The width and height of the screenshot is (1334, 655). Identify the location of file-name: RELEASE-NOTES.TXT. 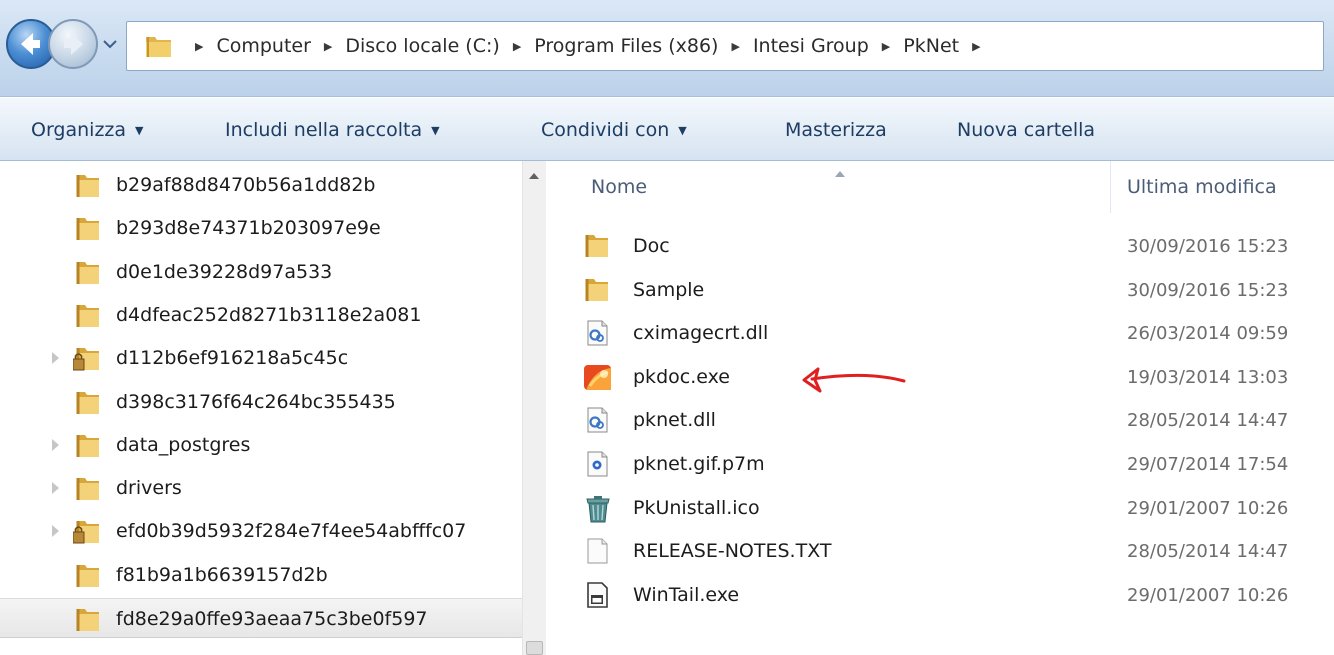
(732, 551).